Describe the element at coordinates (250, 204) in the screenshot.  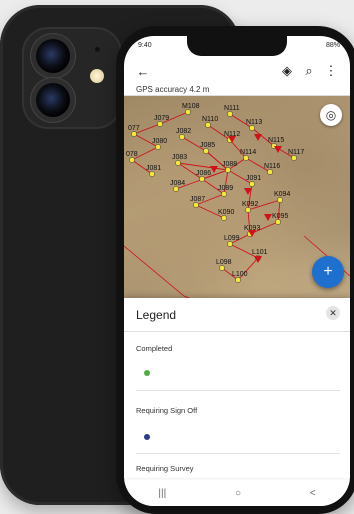
I see `survey-point-label: K092` at that location.